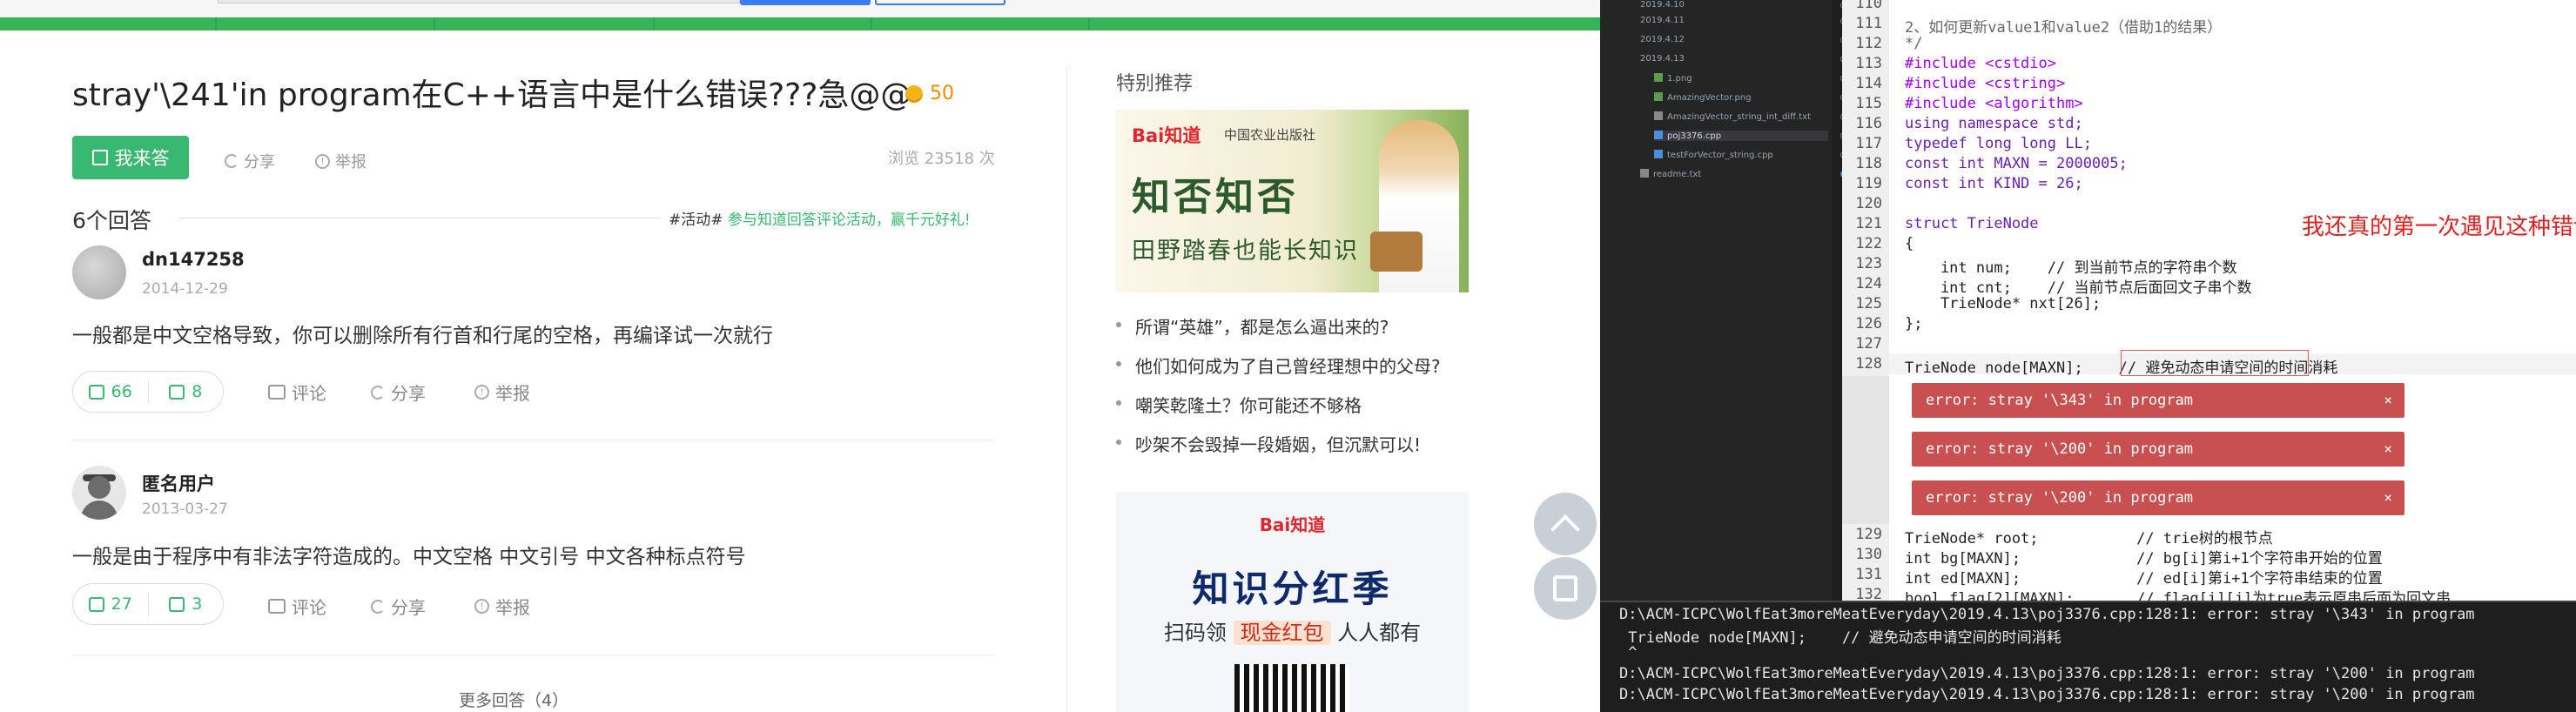 This screenshot has height=712, width=2576. I want to click on line-number: 110, so click(1868, 6).